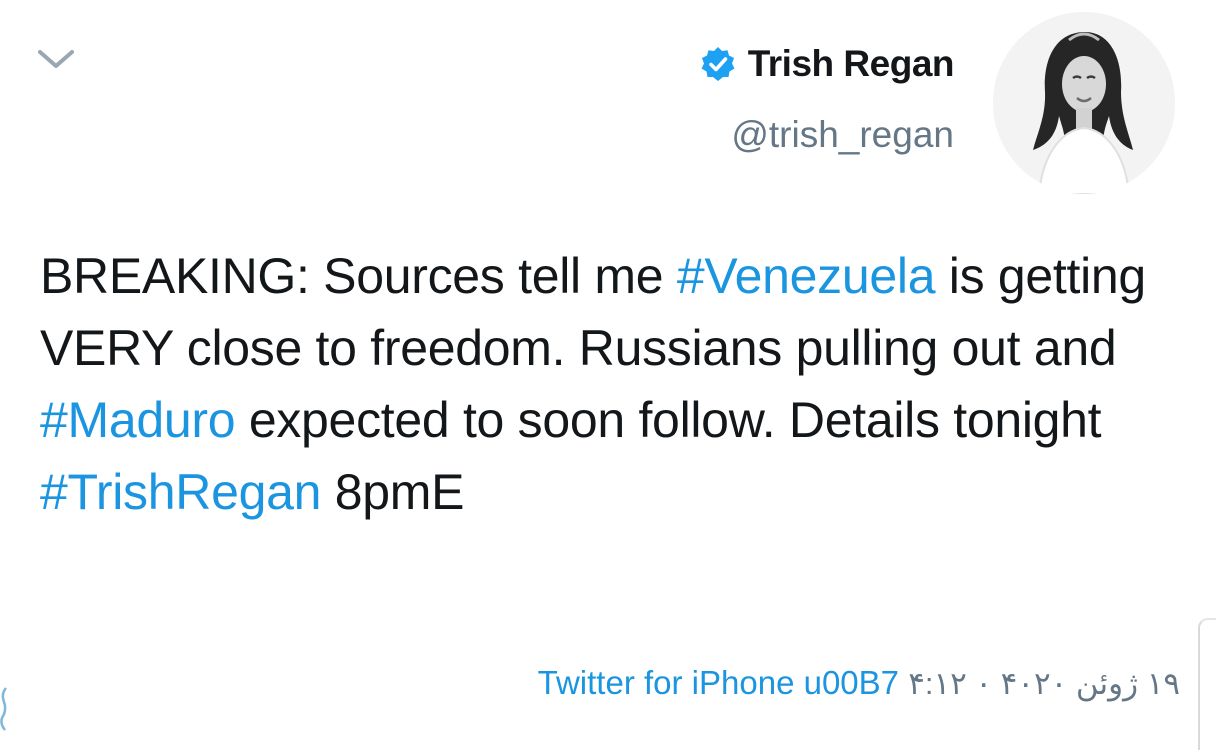 Image resolution: width=1216 pixels, height=750 pixels. I want to click on tweet-text-segment: expected to soon follow. Details tonight, so click(668, 420).